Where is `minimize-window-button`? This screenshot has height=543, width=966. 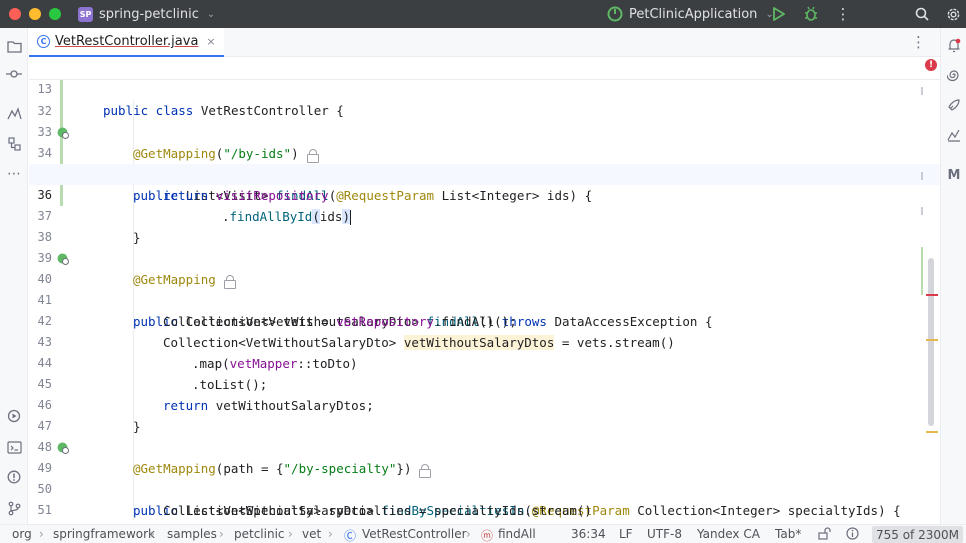
minimize-window-button is located at coordinates (35, 14).